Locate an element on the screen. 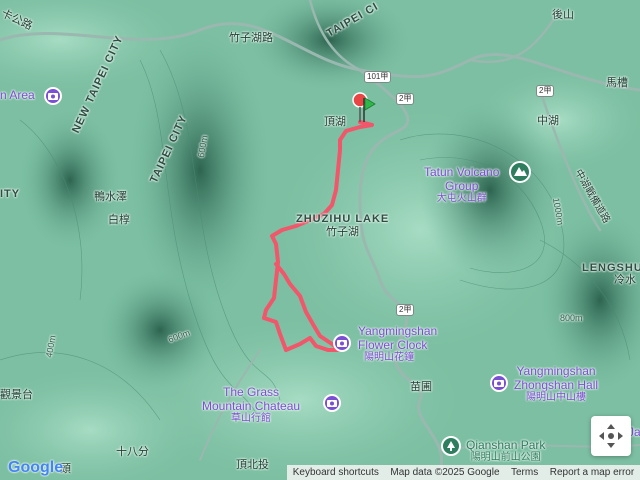 This screenshot has width=640, height=480. poi-qianshan-park-line1: Qianshan Park is located at coordinates (506, 445).